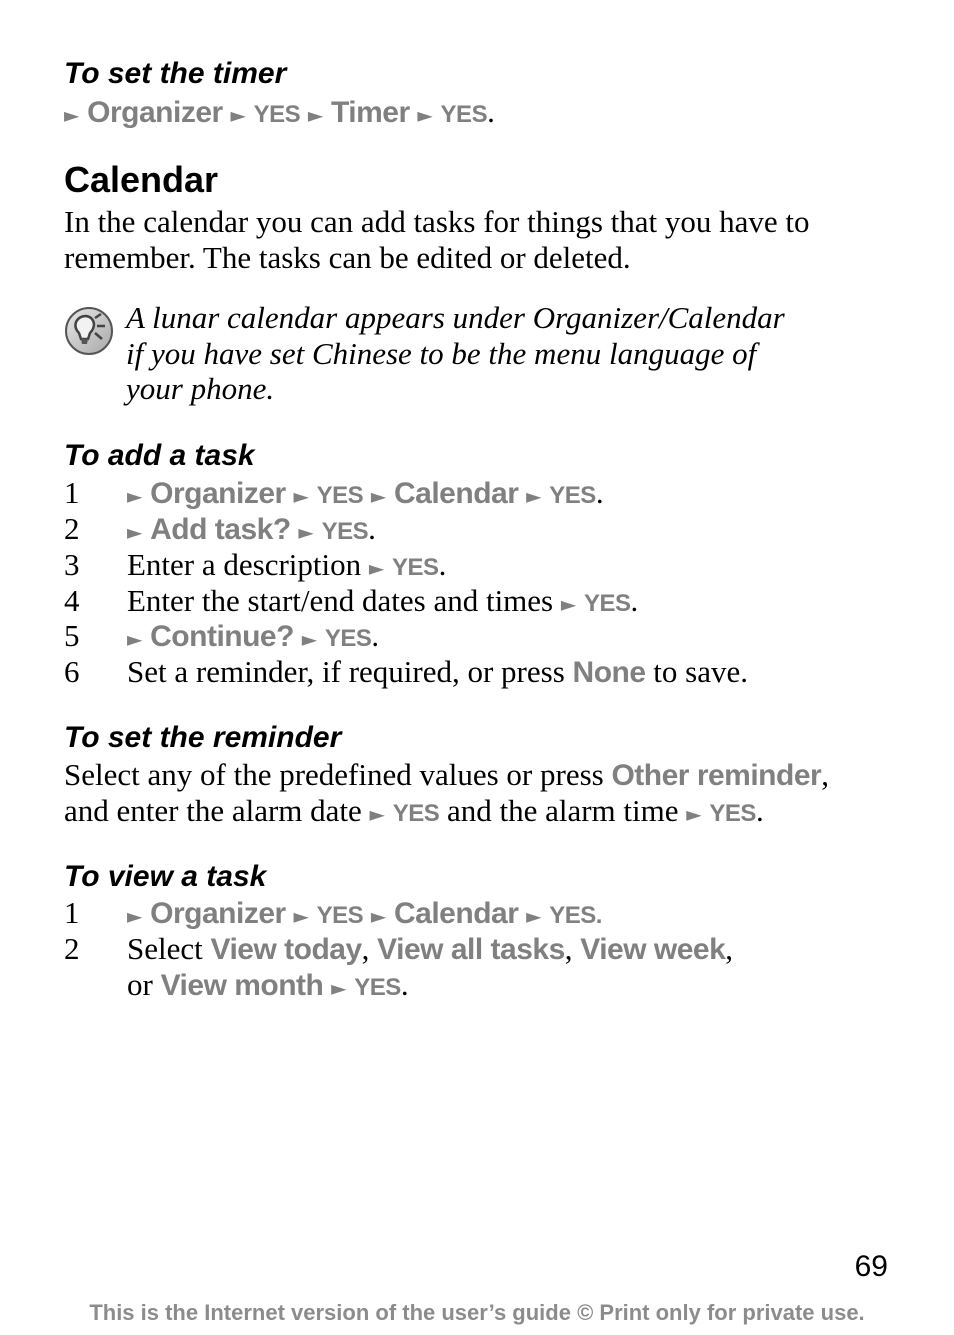  I want to click on view-task-step-2-cont: or View month ► YES., so click(268, 986).